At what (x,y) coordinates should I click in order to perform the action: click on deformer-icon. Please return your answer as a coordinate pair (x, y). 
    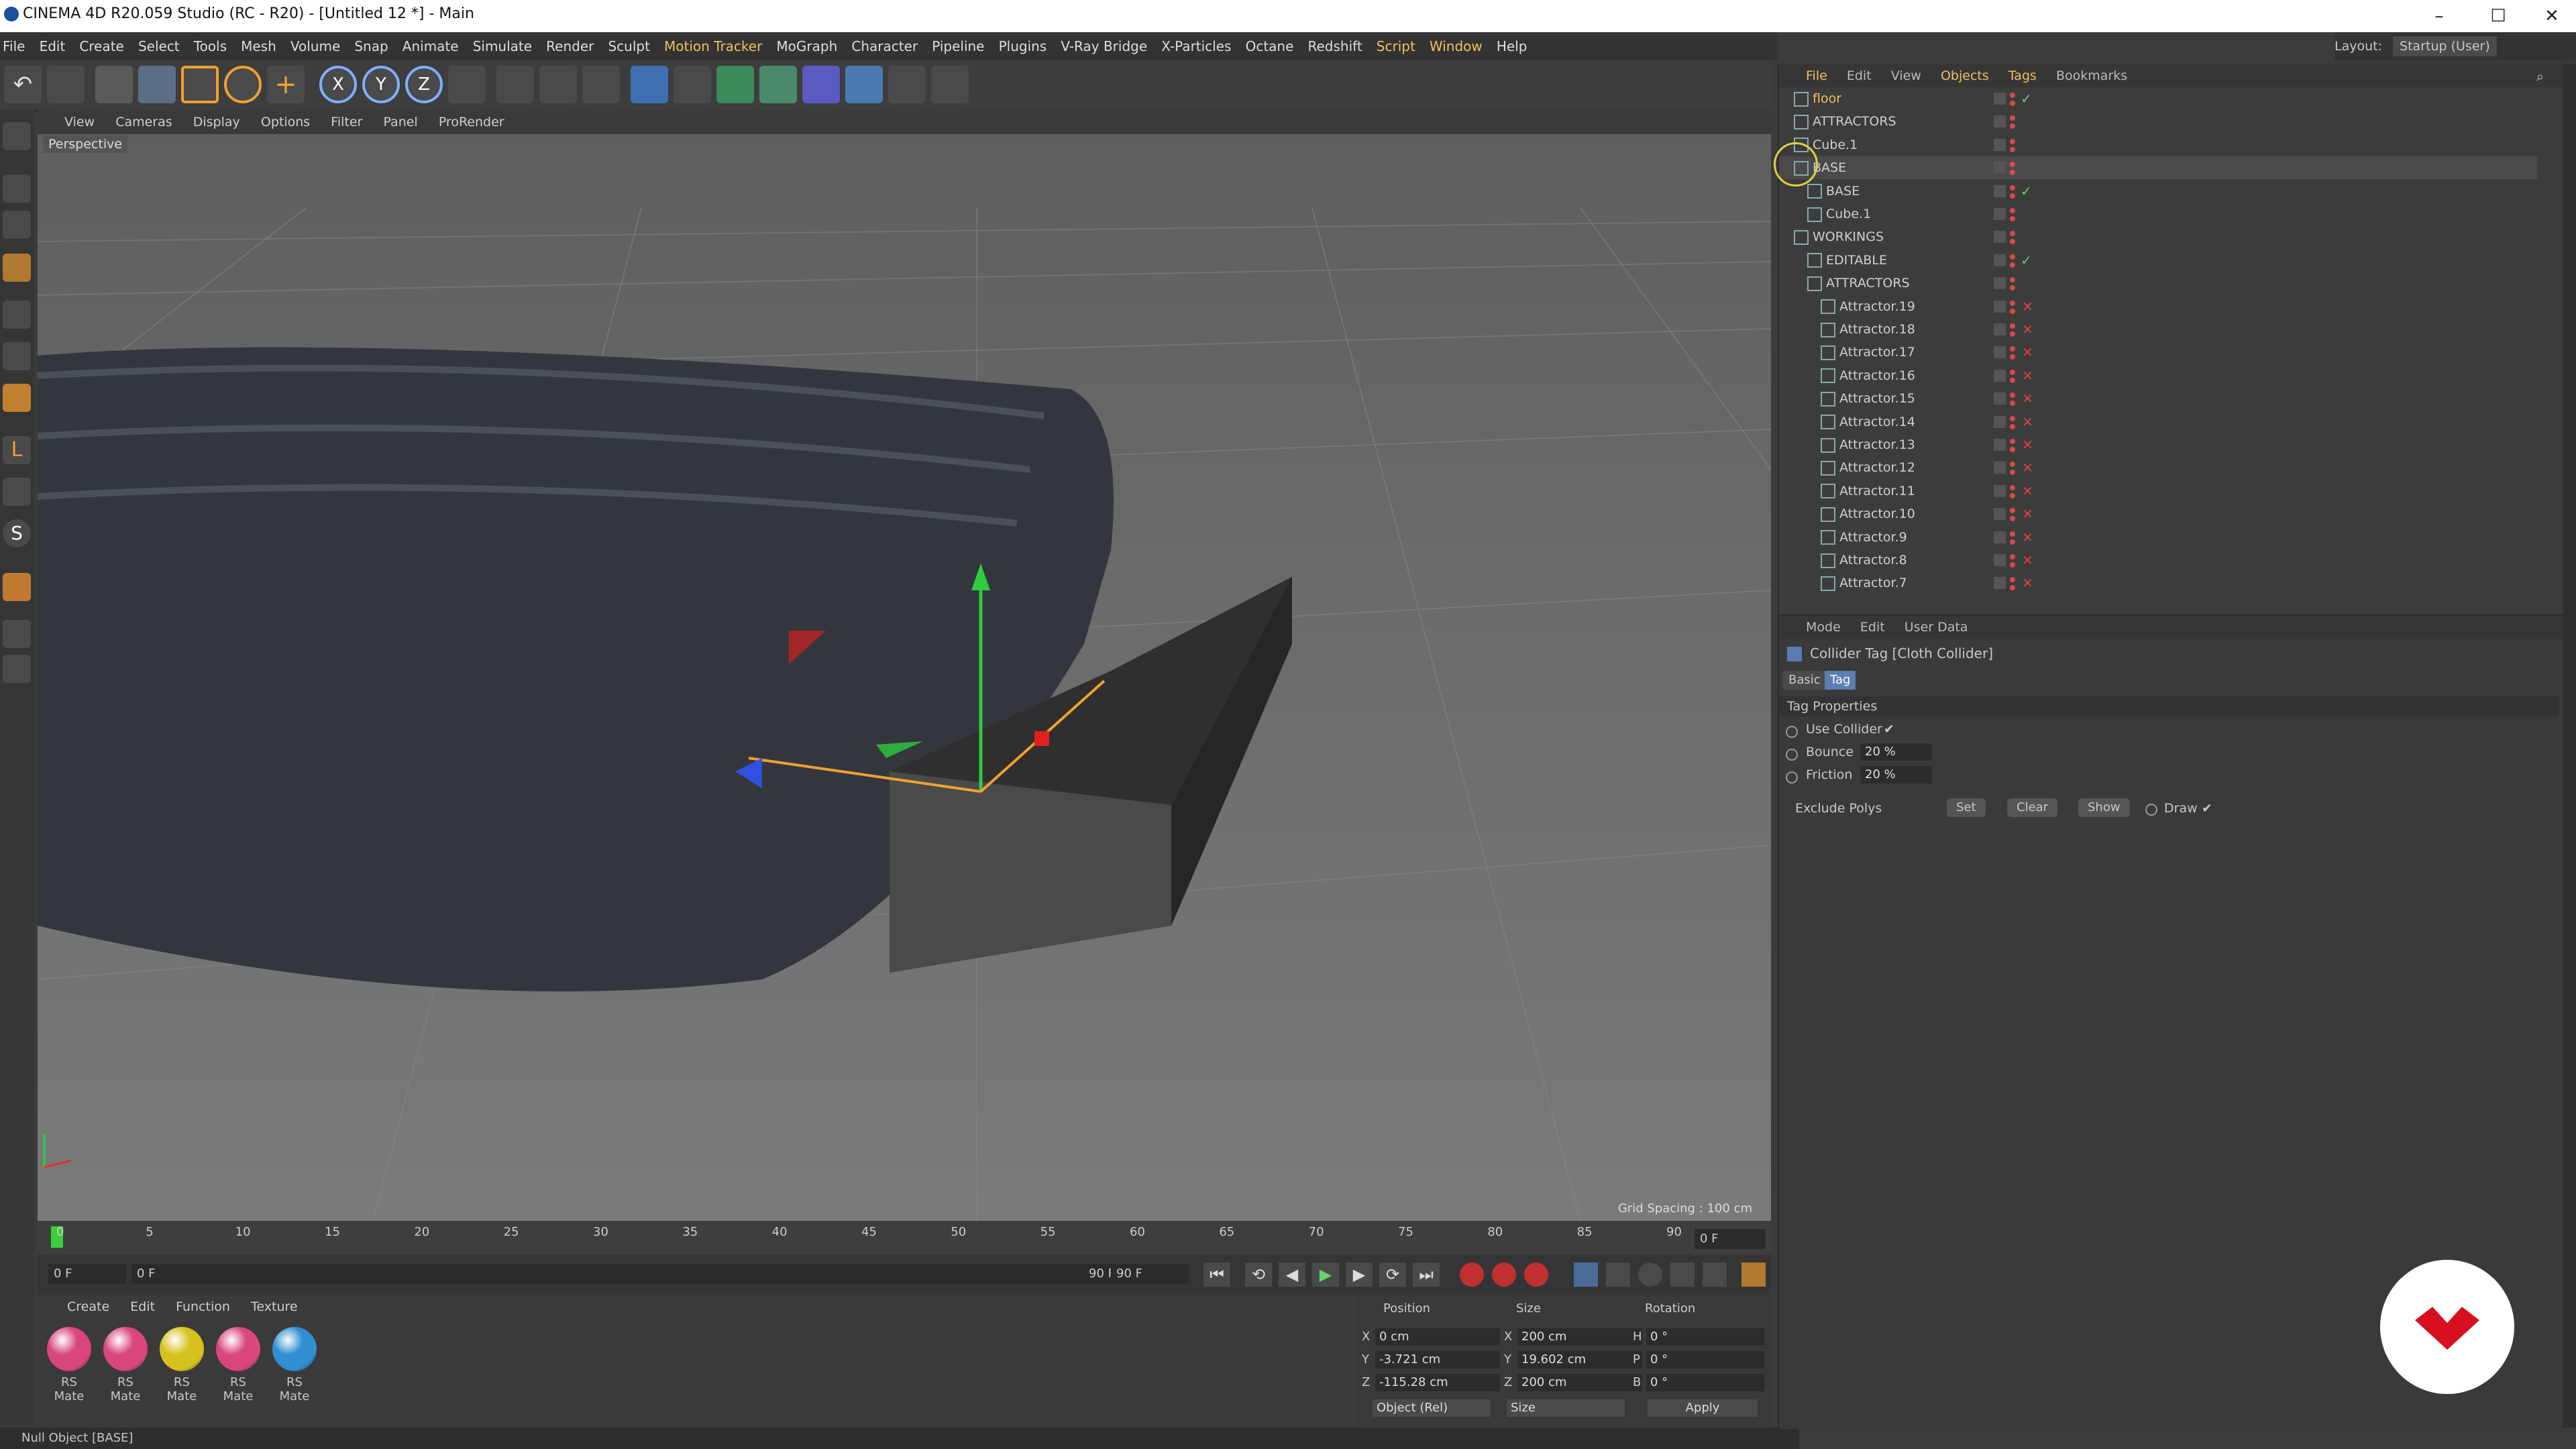
    Looking at the image, I should click on (821, 84).